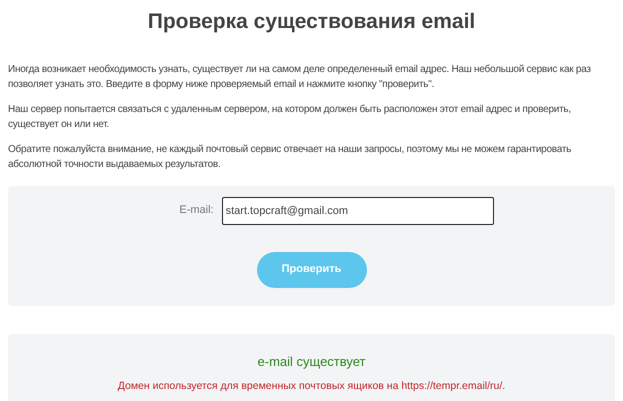 This screenshot has width=623, height=401. What do you see at coordinates (290, 157) in the screenshot?
I see `paragraph: Обратите пожалуйста внимание, не каждый почтовый сервис отвечает на наши запросы, поэтому мы не можем гарантировать абсолютной точности выдаваемых результатов.` at bounding box center [290, 157].